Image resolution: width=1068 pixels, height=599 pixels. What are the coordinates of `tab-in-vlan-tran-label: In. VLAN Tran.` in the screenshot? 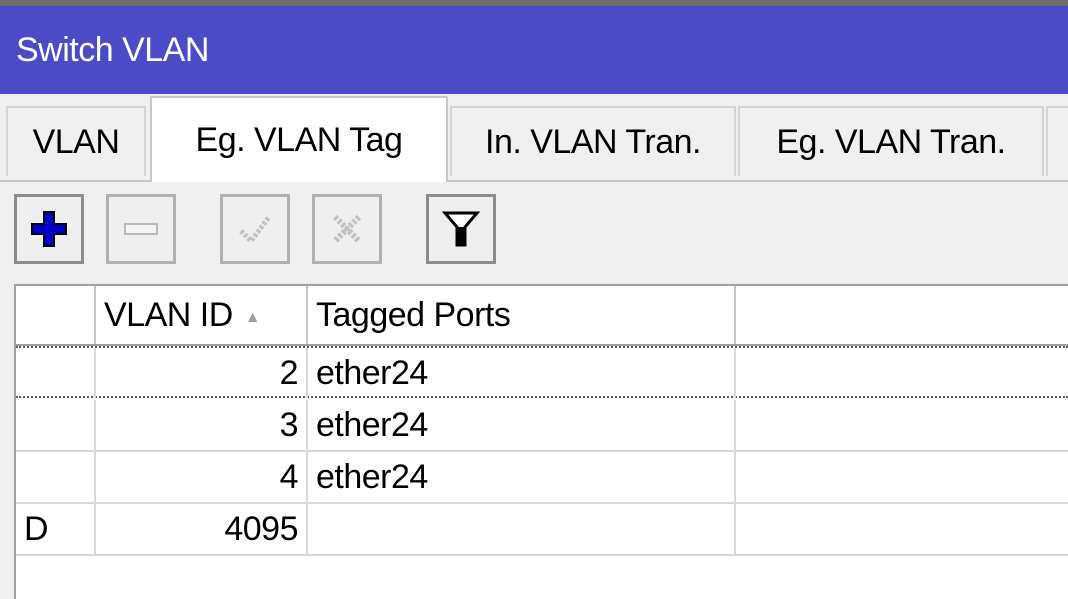 It's located at (593, 141).